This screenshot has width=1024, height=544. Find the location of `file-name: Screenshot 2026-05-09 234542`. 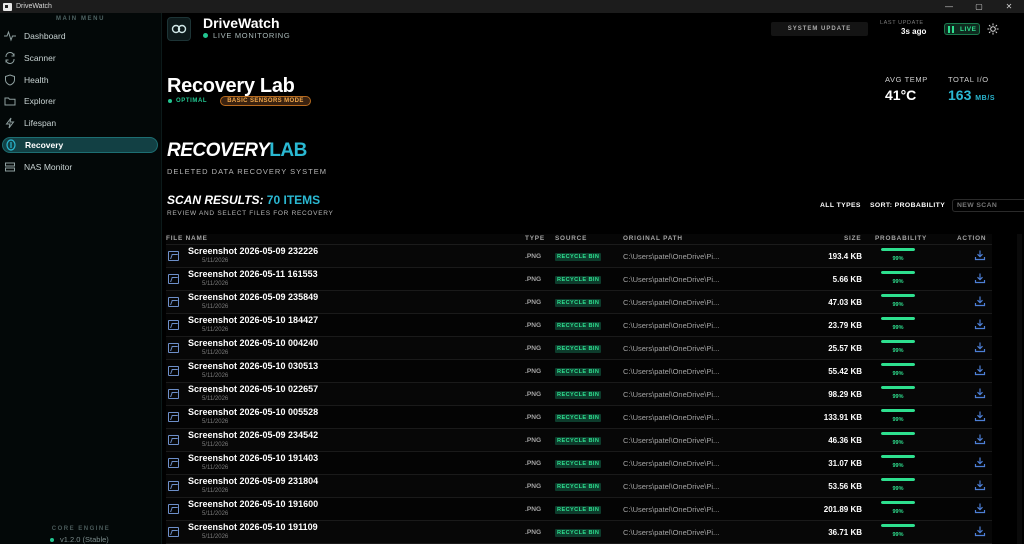

file-name: Screenshot 2026-05-09 234542 is located at coordinates (253, 435).